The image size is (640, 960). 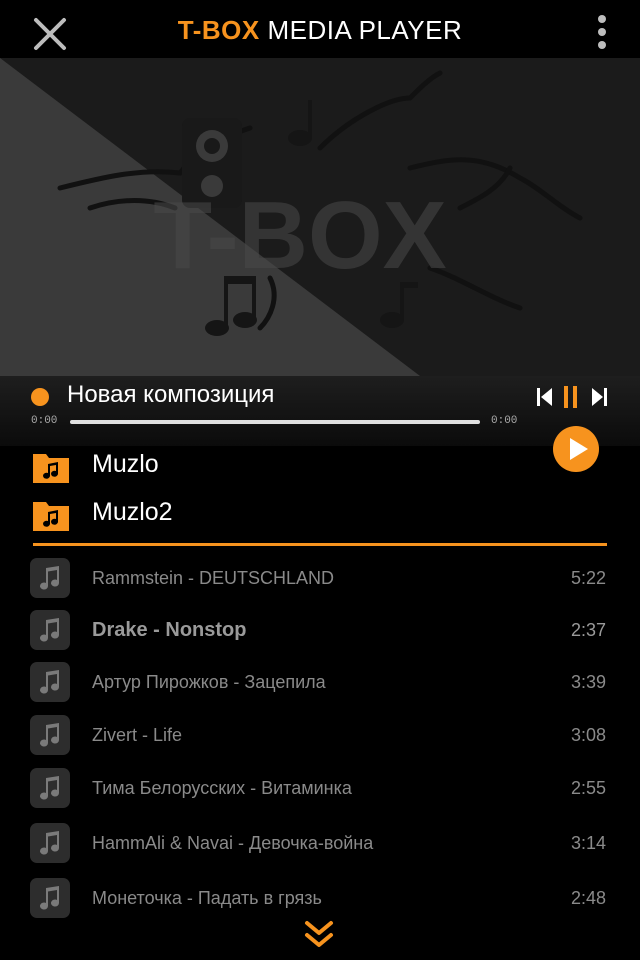 I want to click on next-button, so click(x=599, y=397).